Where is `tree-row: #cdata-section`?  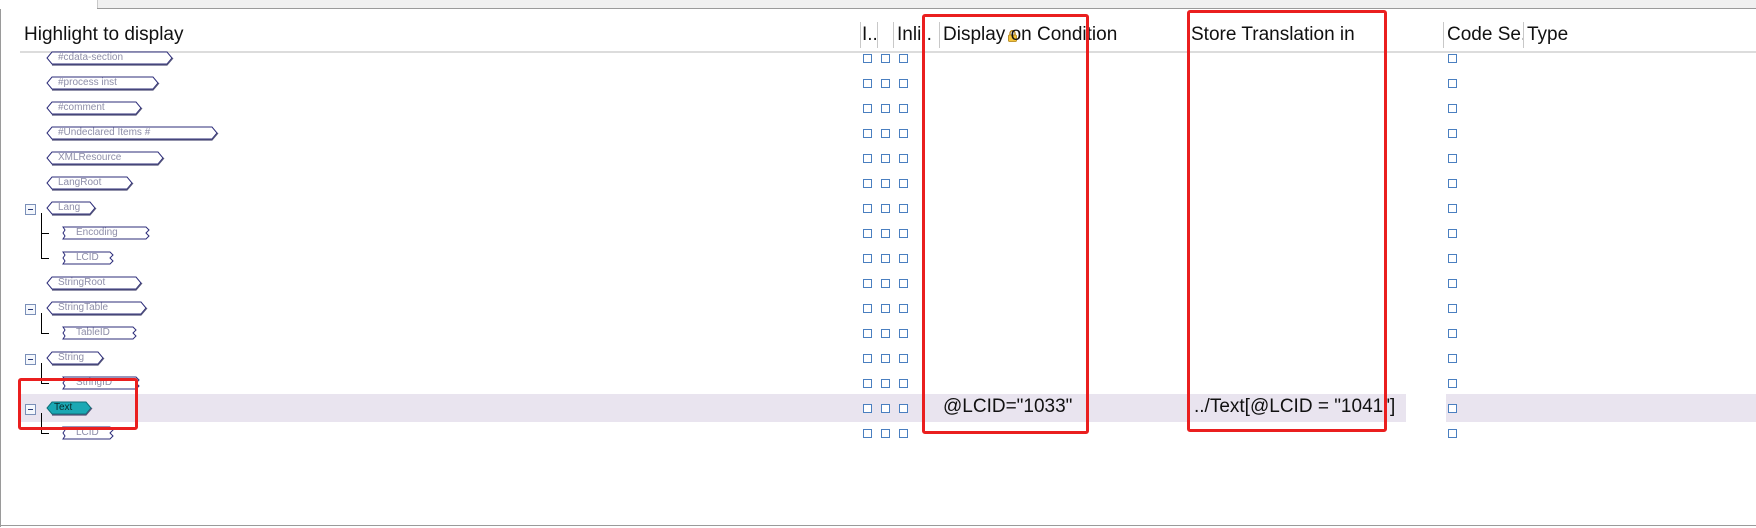 tree-row: #cdata-section is located at coordinates (888, 58).